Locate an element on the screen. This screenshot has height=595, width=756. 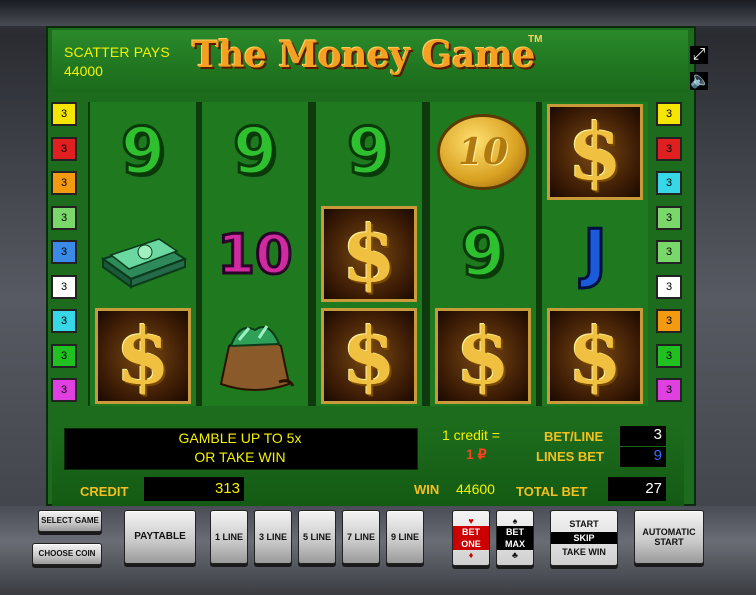
start-button: START SKIP TAKE WIN is located at coordinates (584, 538).